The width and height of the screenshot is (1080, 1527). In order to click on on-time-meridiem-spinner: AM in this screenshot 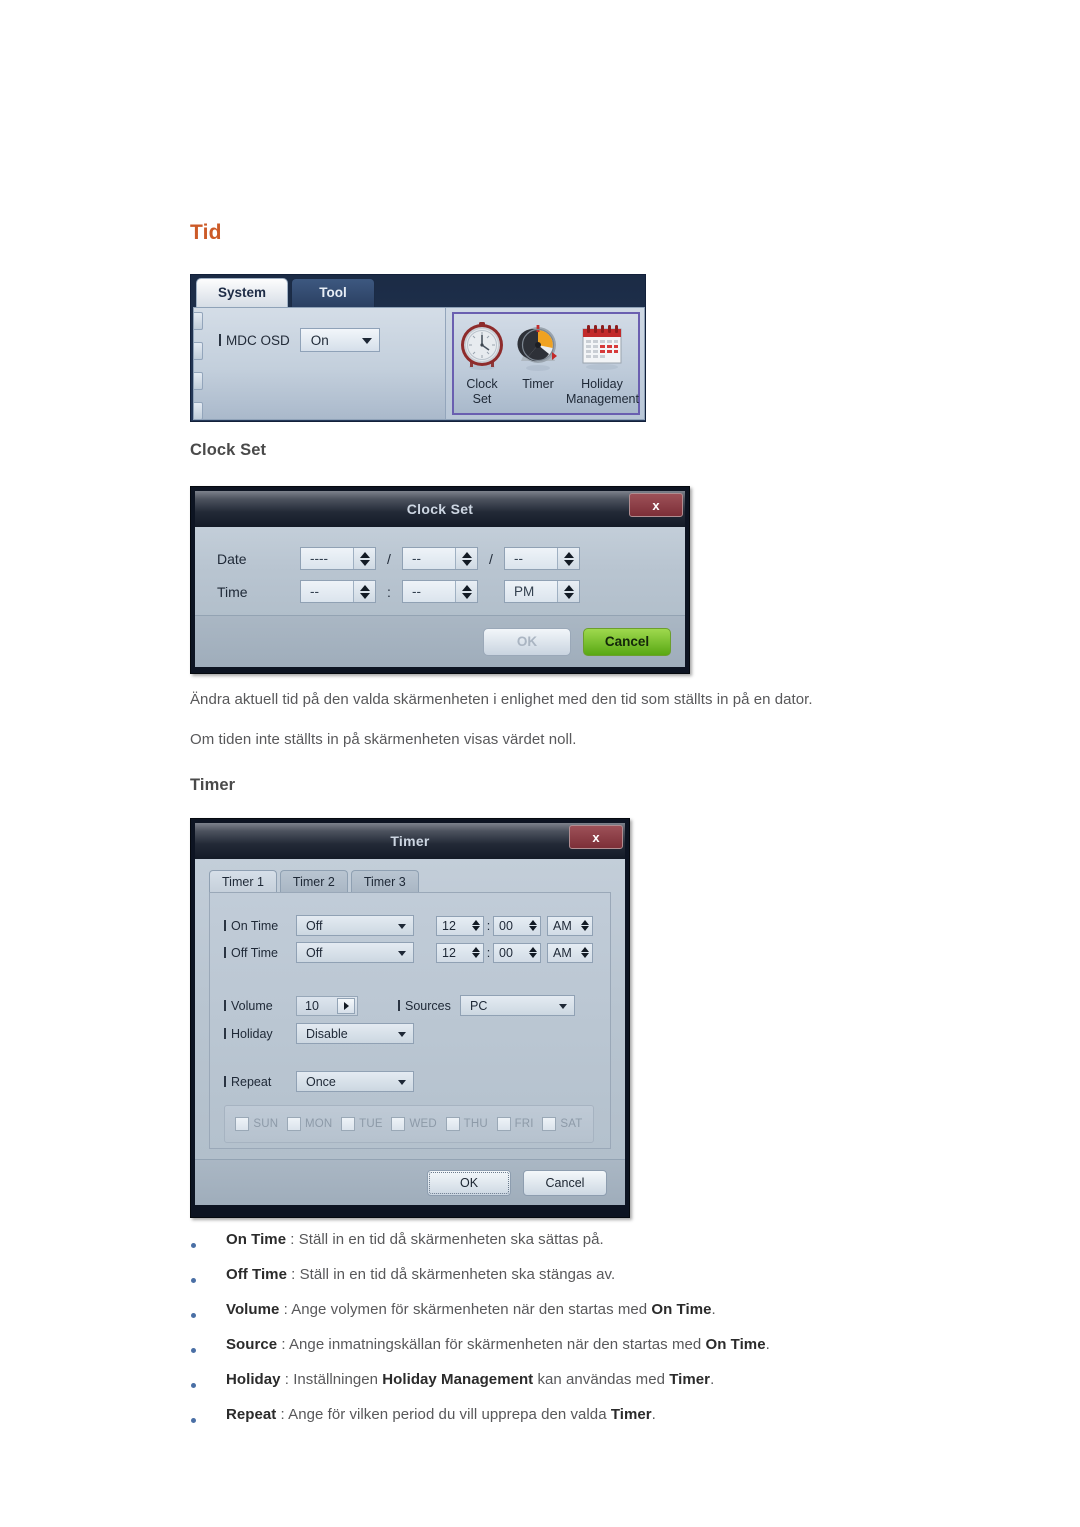, I will do `click(570, 925)`.